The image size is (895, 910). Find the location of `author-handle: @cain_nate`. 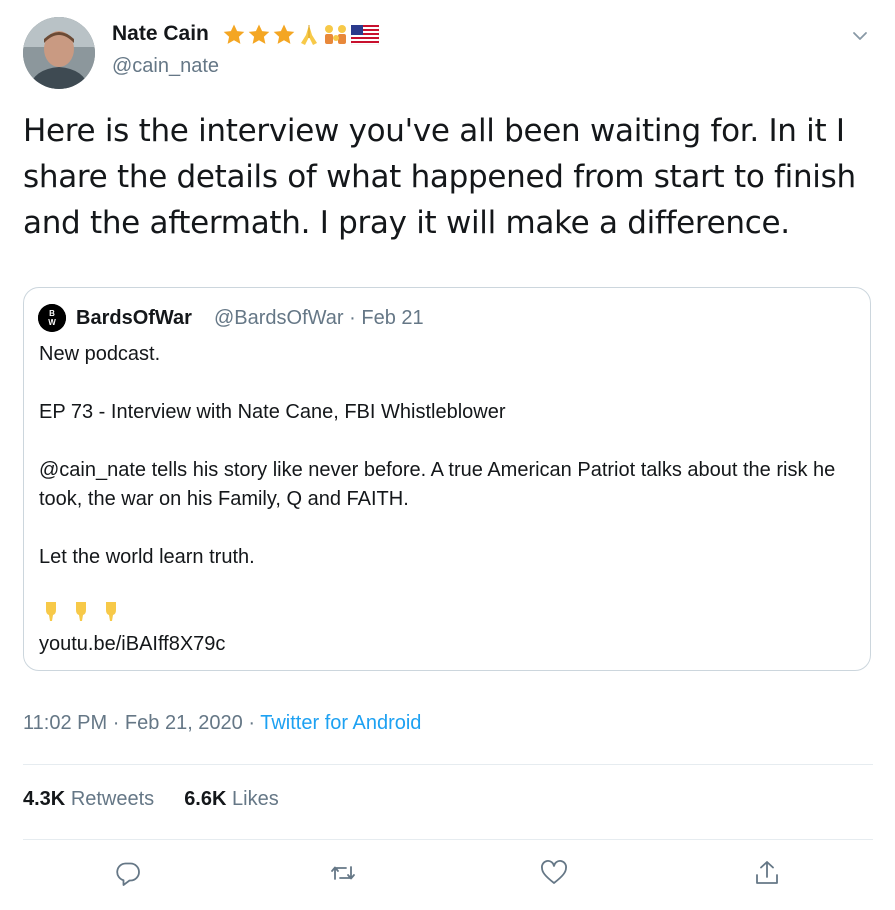

author-handle: @cain_nate is located at coordinates (165, 66).